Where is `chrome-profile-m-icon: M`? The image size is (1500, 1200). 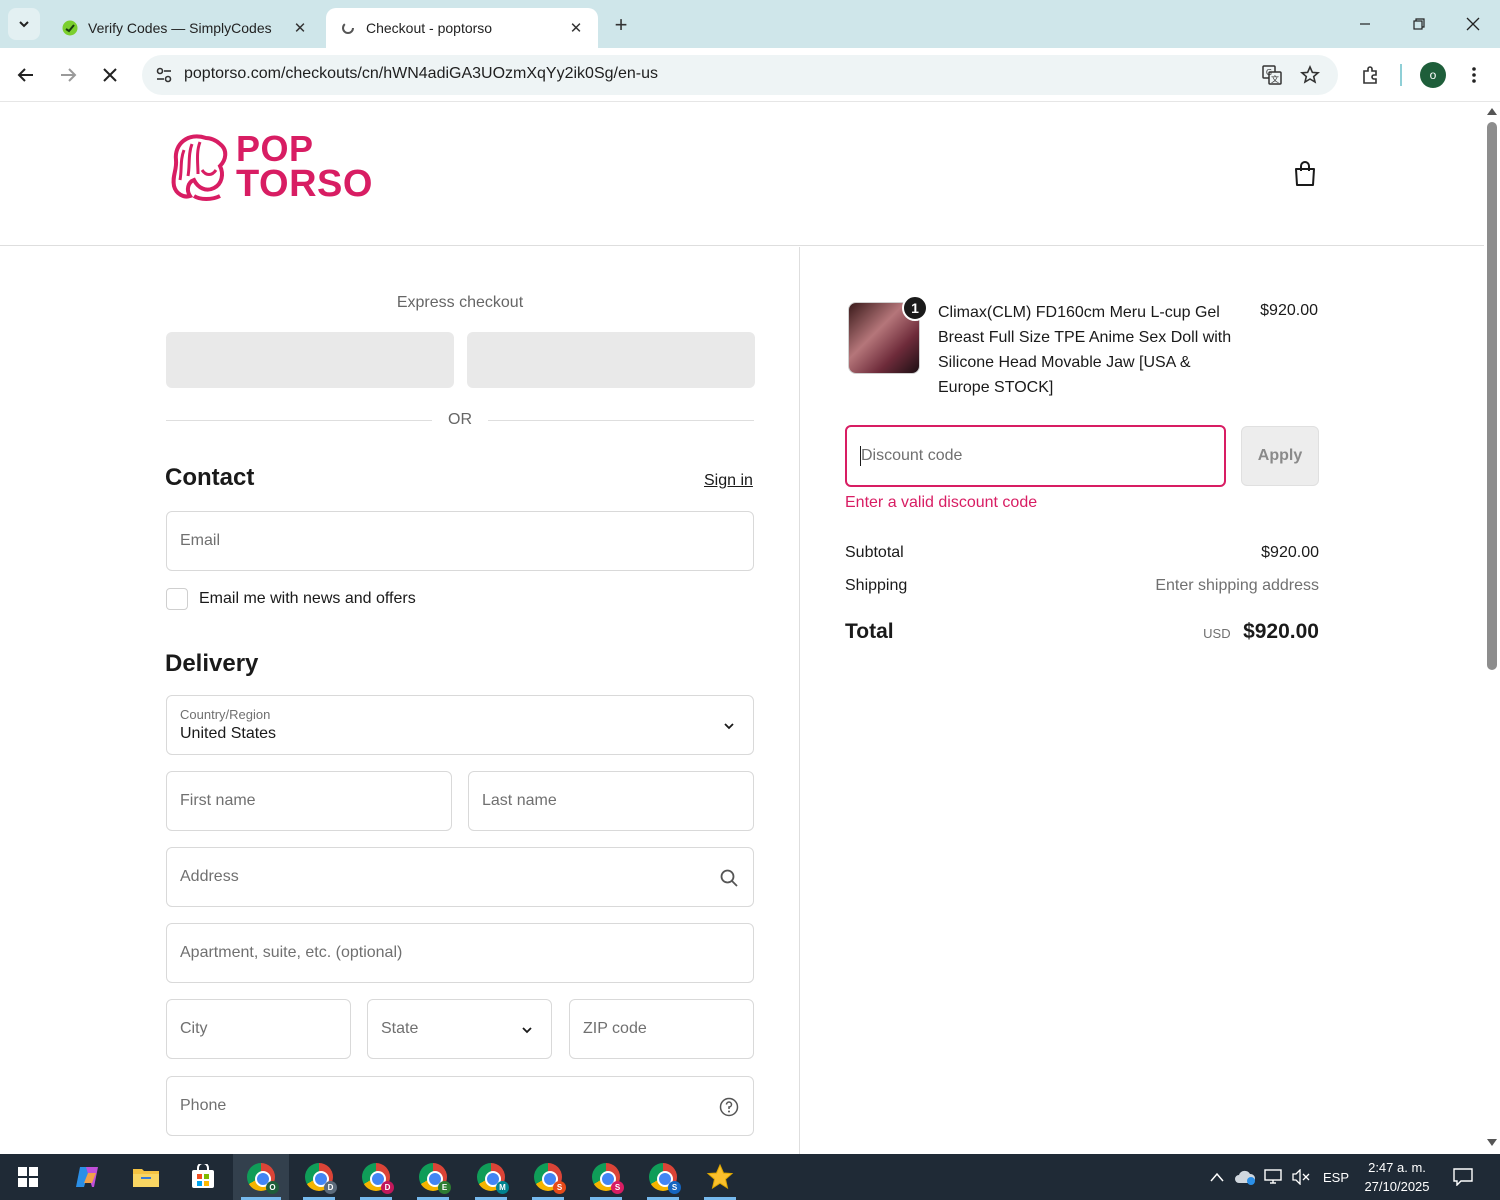 chrome-profile-m-icon: M is located at coordinates (491, 1177).